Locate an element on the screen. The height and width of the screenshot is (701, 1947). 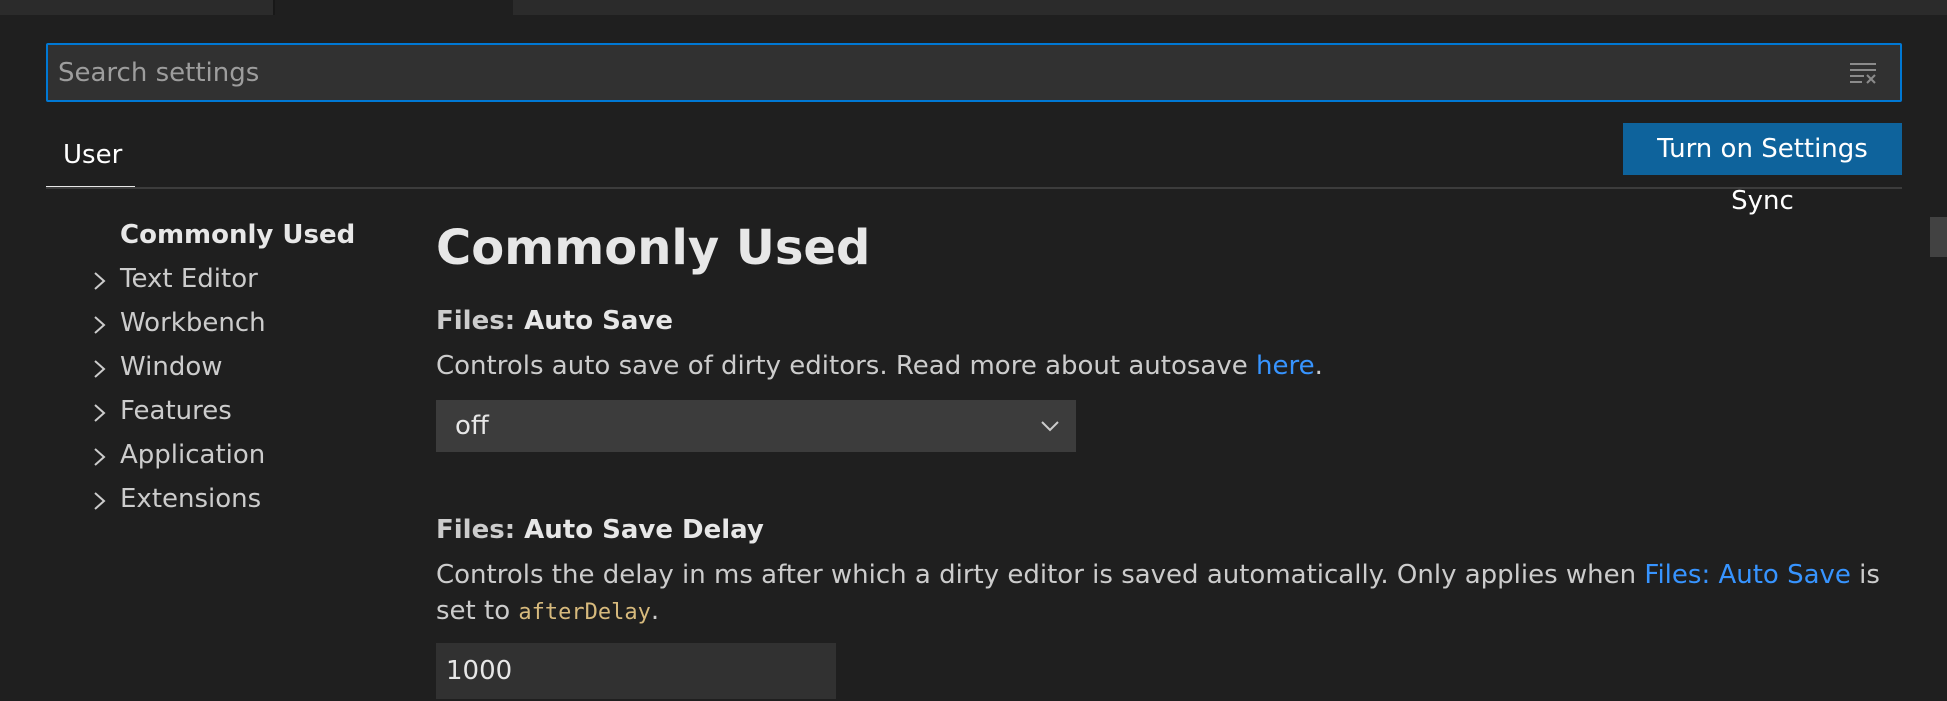
tabs-divider is located at coordinates (974, 188).